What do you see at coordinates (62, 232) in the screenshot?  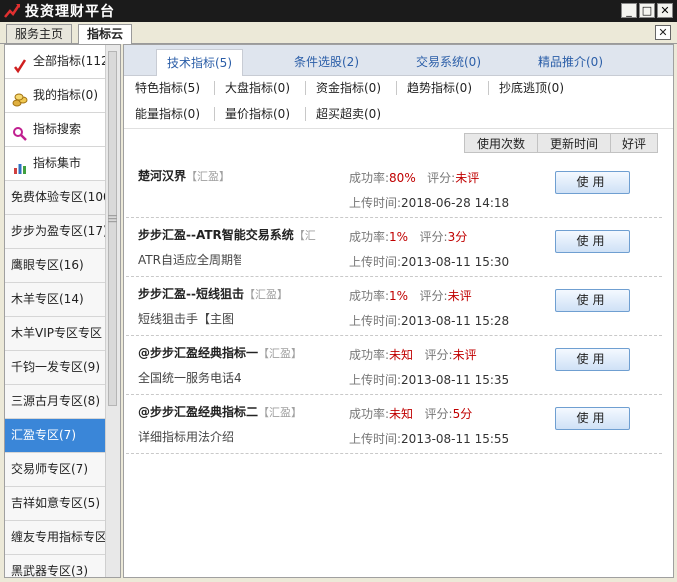 I see `sidebar-zone-item: 步步为盈专区(17)` at bounding box center [62, 232].